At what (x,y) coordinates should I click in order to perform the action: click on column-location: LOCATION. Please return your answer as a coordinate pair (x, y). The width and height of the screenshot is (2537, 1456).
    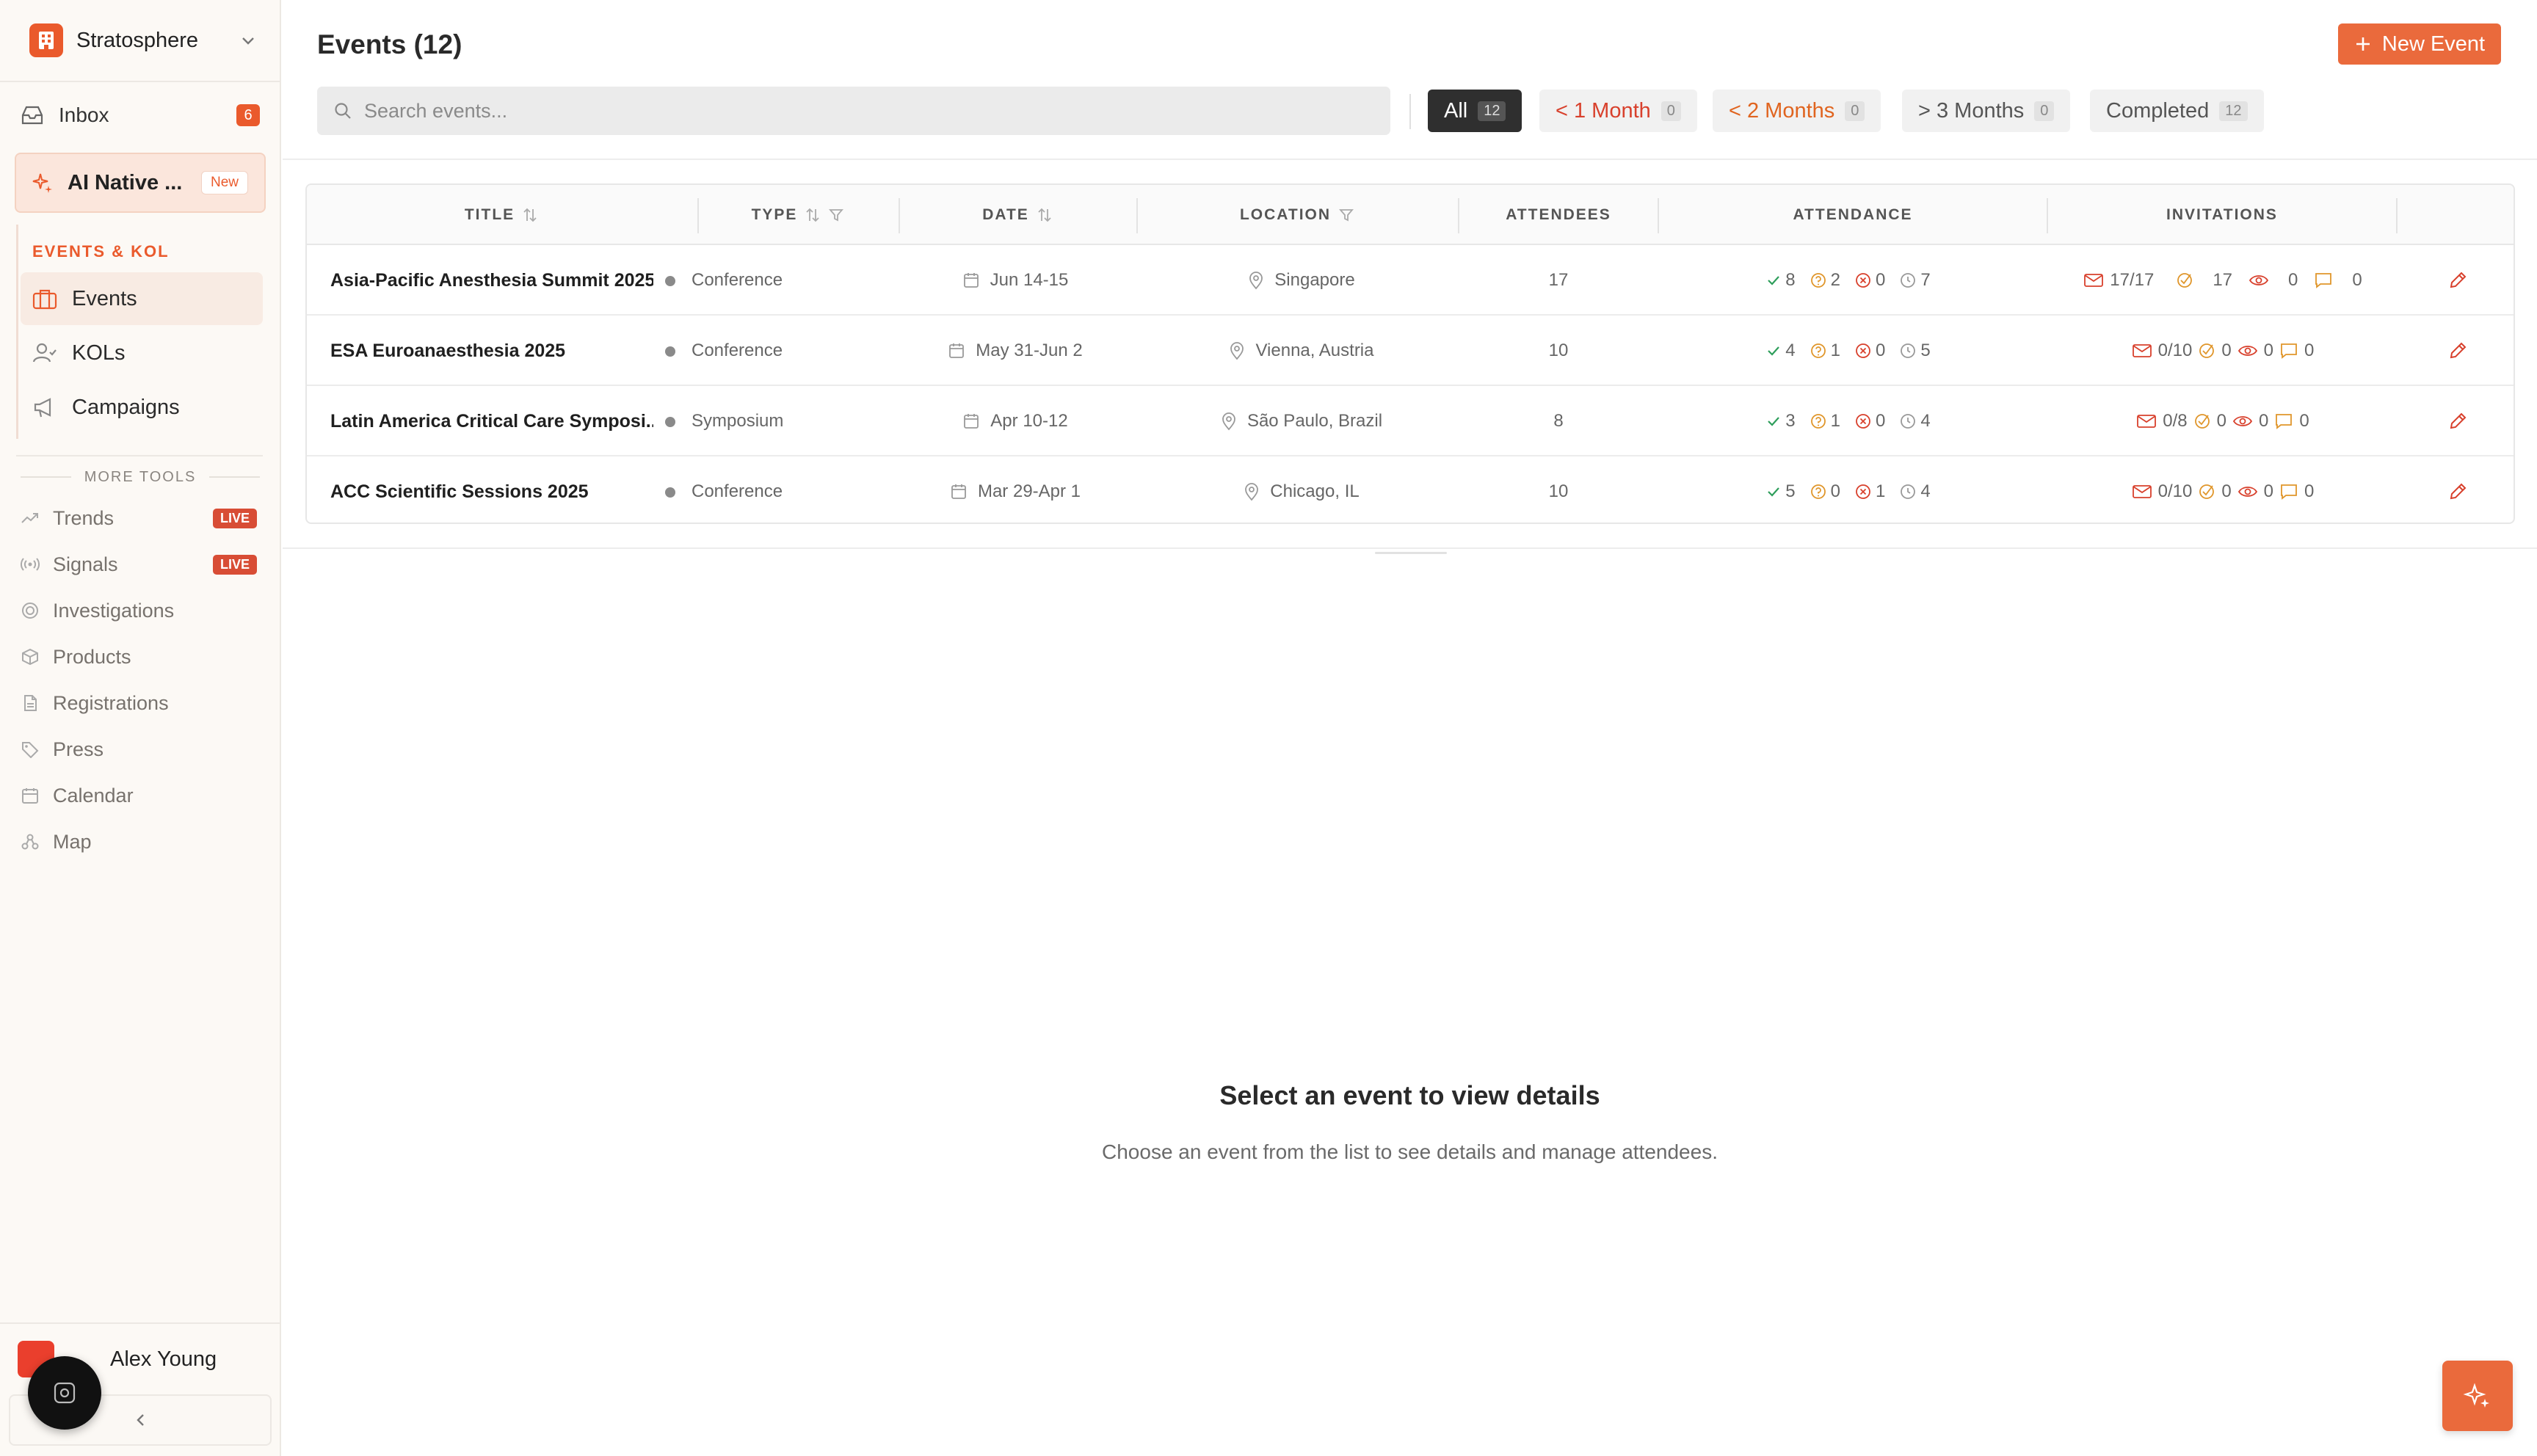
    Looking at the image, I should click on (1297, 215).